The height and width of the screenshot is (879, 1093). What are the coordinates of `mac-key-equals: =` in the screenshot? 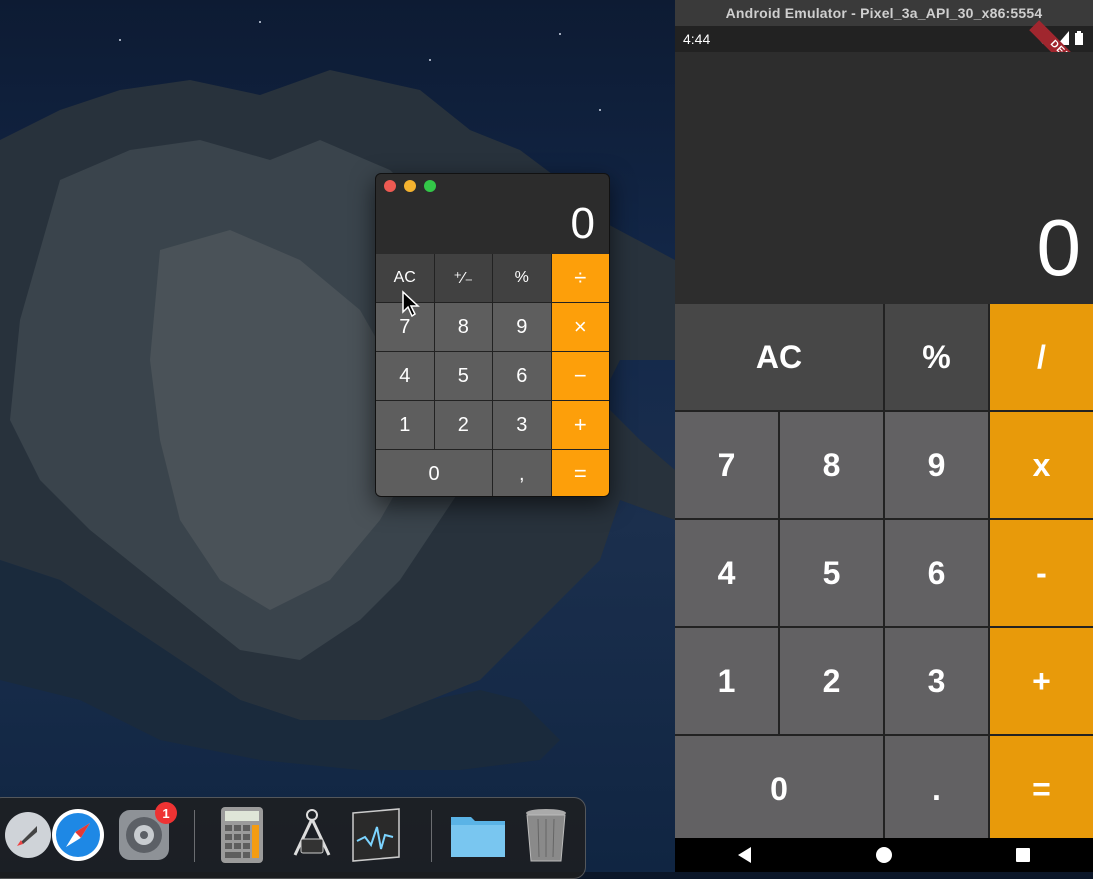 It's located at (580, 473).